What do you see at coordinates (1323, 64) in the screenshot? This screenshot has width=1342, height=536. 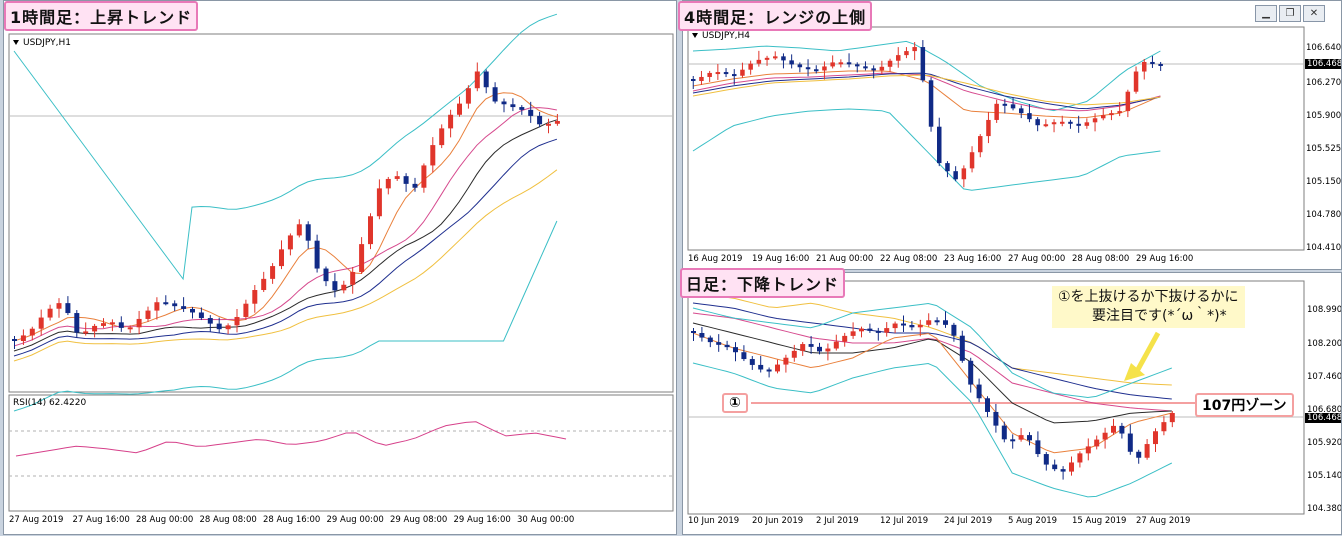 I see `h4-current-price-tag: 106.468` at bounding box center [1323, 64].